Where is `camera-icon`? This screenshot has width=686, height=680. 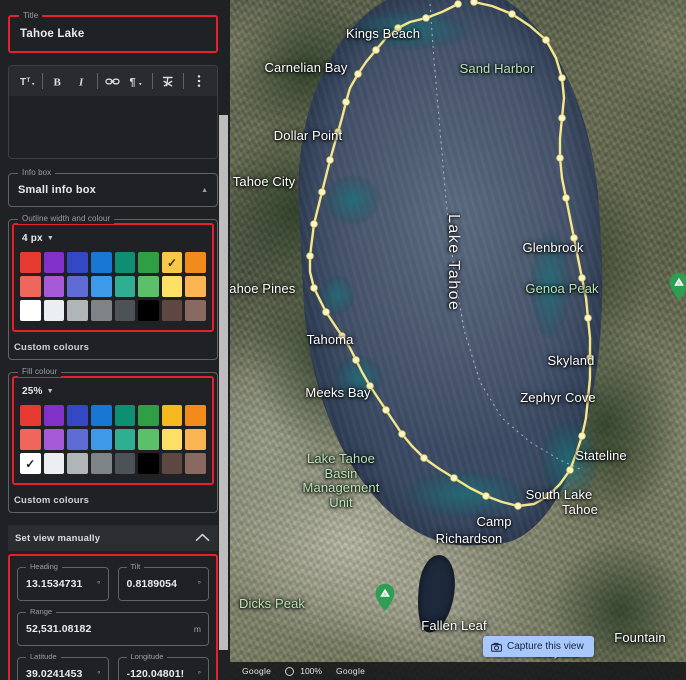
camera-icon is located at coordinates (496, 647).